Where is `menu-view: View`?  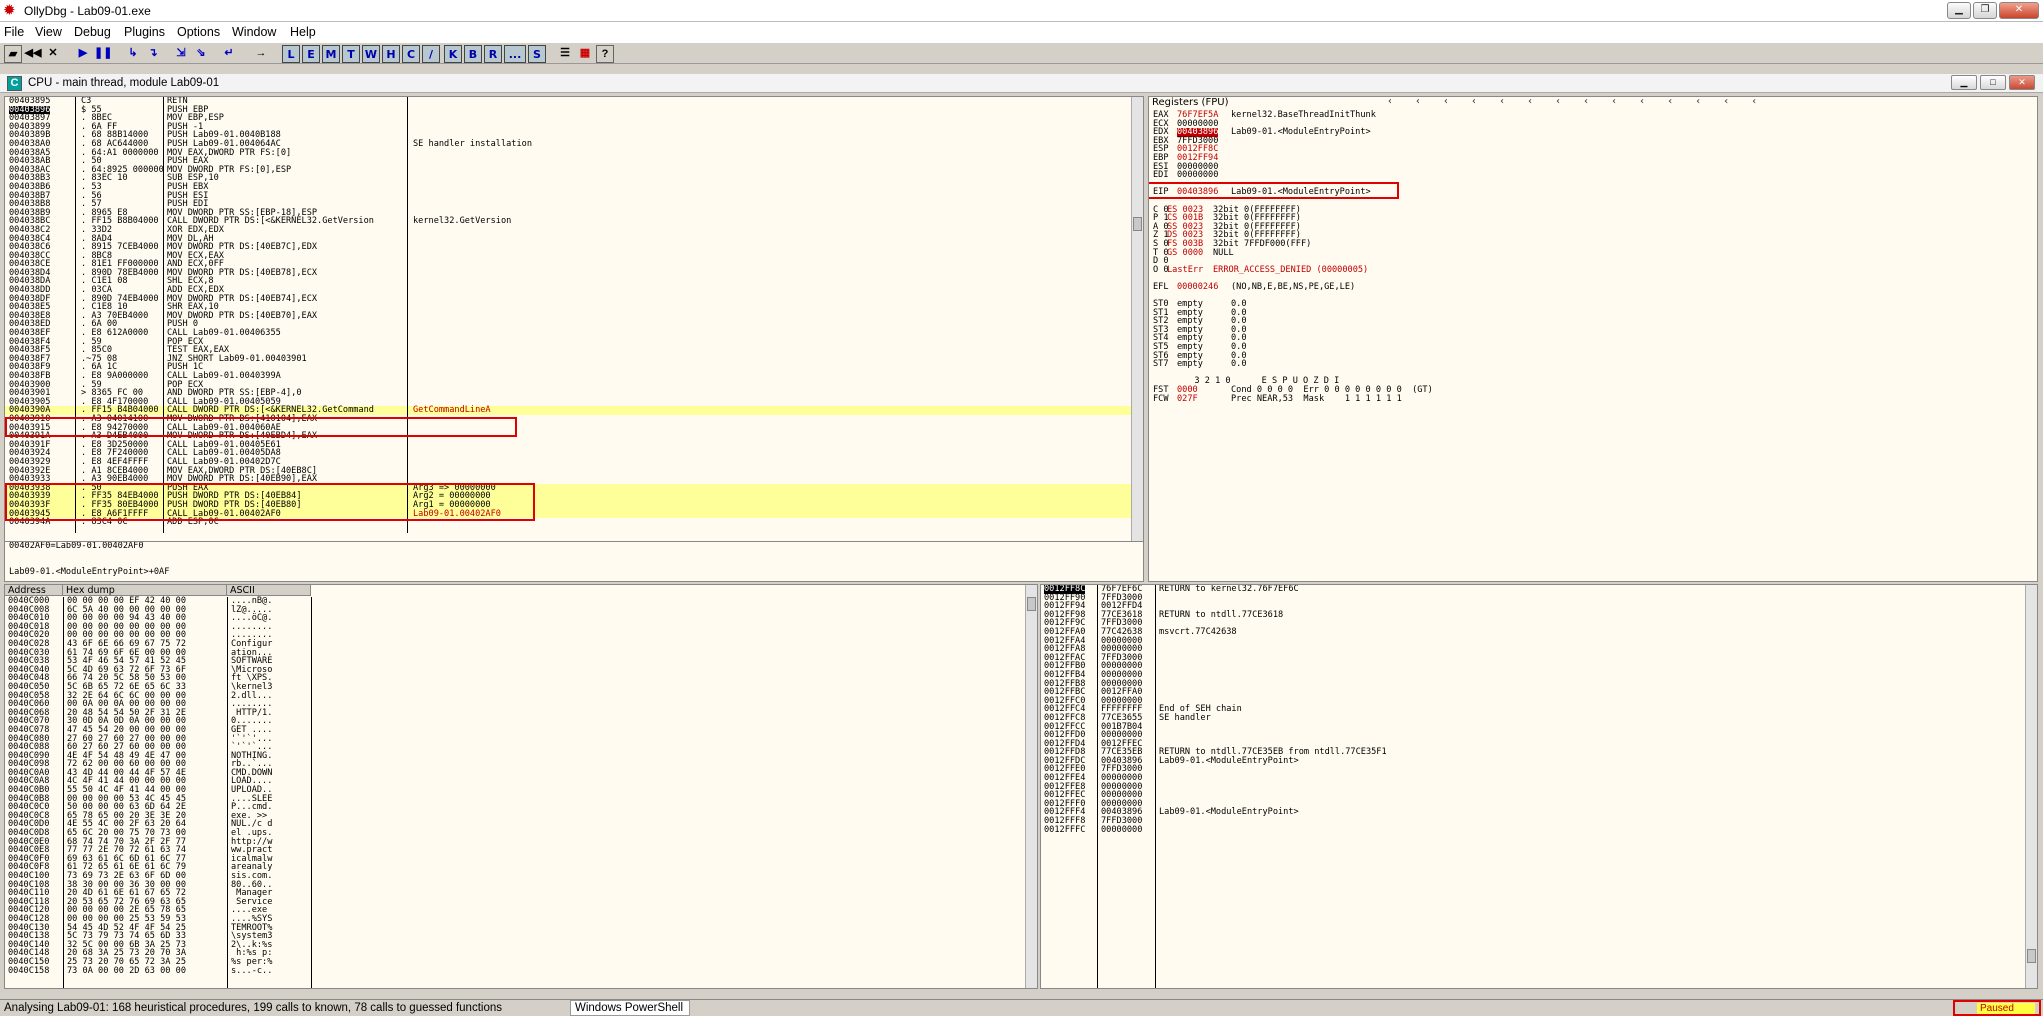 menu-view: View is located at coordinates (48, 32).